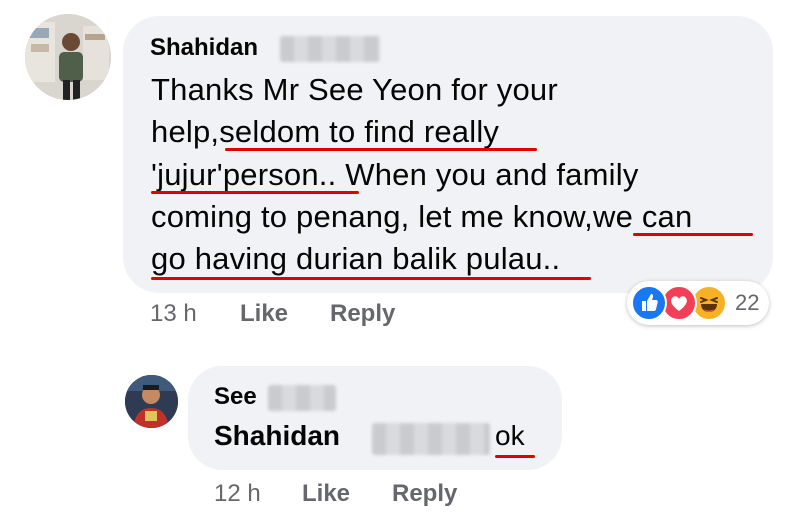  What do you see at coordinates (422, 216) in the screenshot?
I see `comment-text-line: coming to penang, let me know,we can` at bounding box center [422, 216].